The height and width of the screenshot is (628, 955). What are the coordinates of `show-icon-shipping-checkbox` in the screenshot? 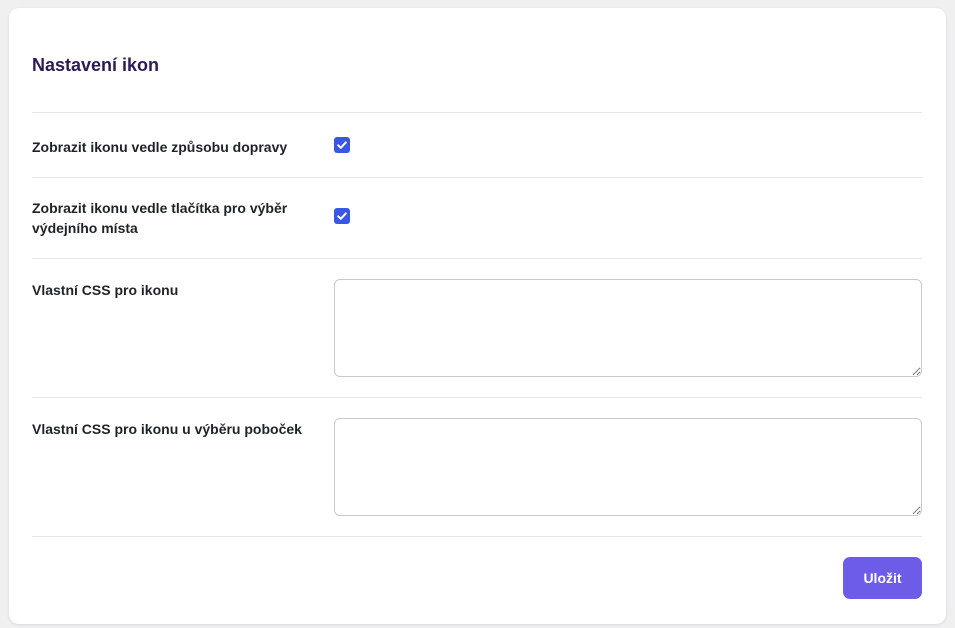 It's located at (342, 145).